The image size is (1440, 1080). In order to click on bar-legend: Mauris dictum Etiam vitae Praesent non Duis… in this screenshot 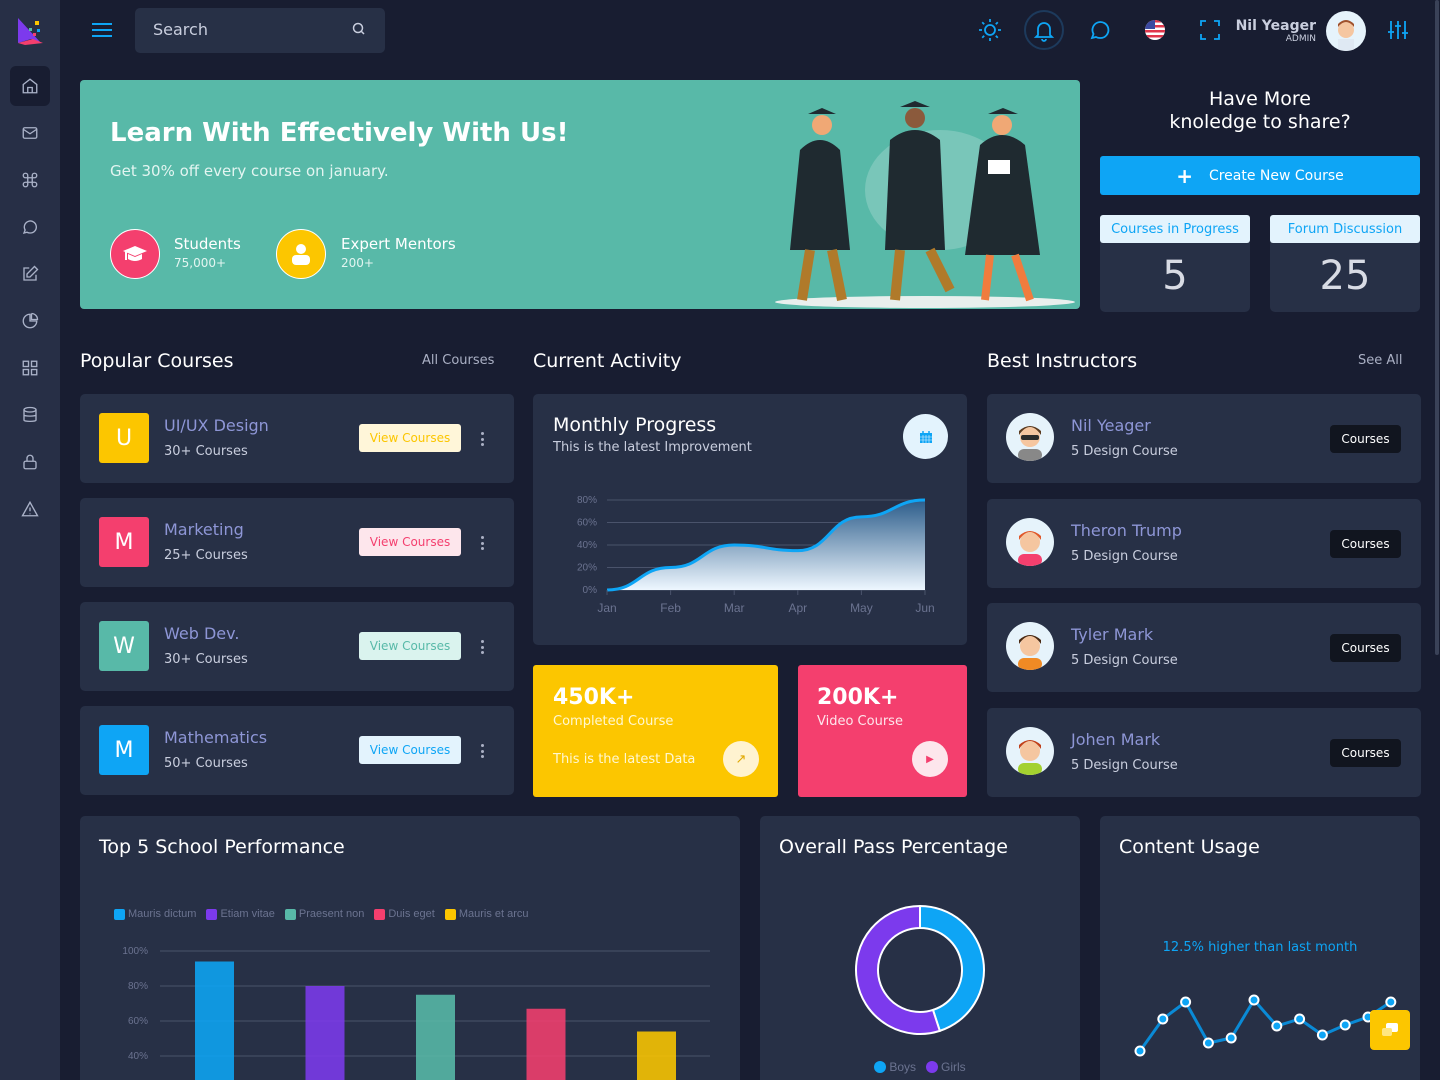, I will do `click(321, 914)`.